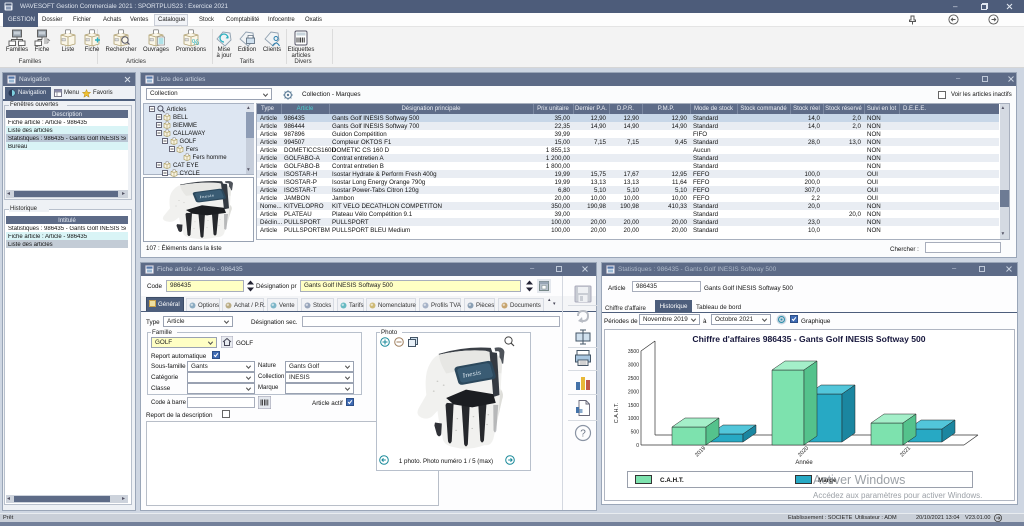  What do you see at coordinates (700, 452) in the screenshot?
I see `svg-text: 2019` at bounding box center [700, 452].